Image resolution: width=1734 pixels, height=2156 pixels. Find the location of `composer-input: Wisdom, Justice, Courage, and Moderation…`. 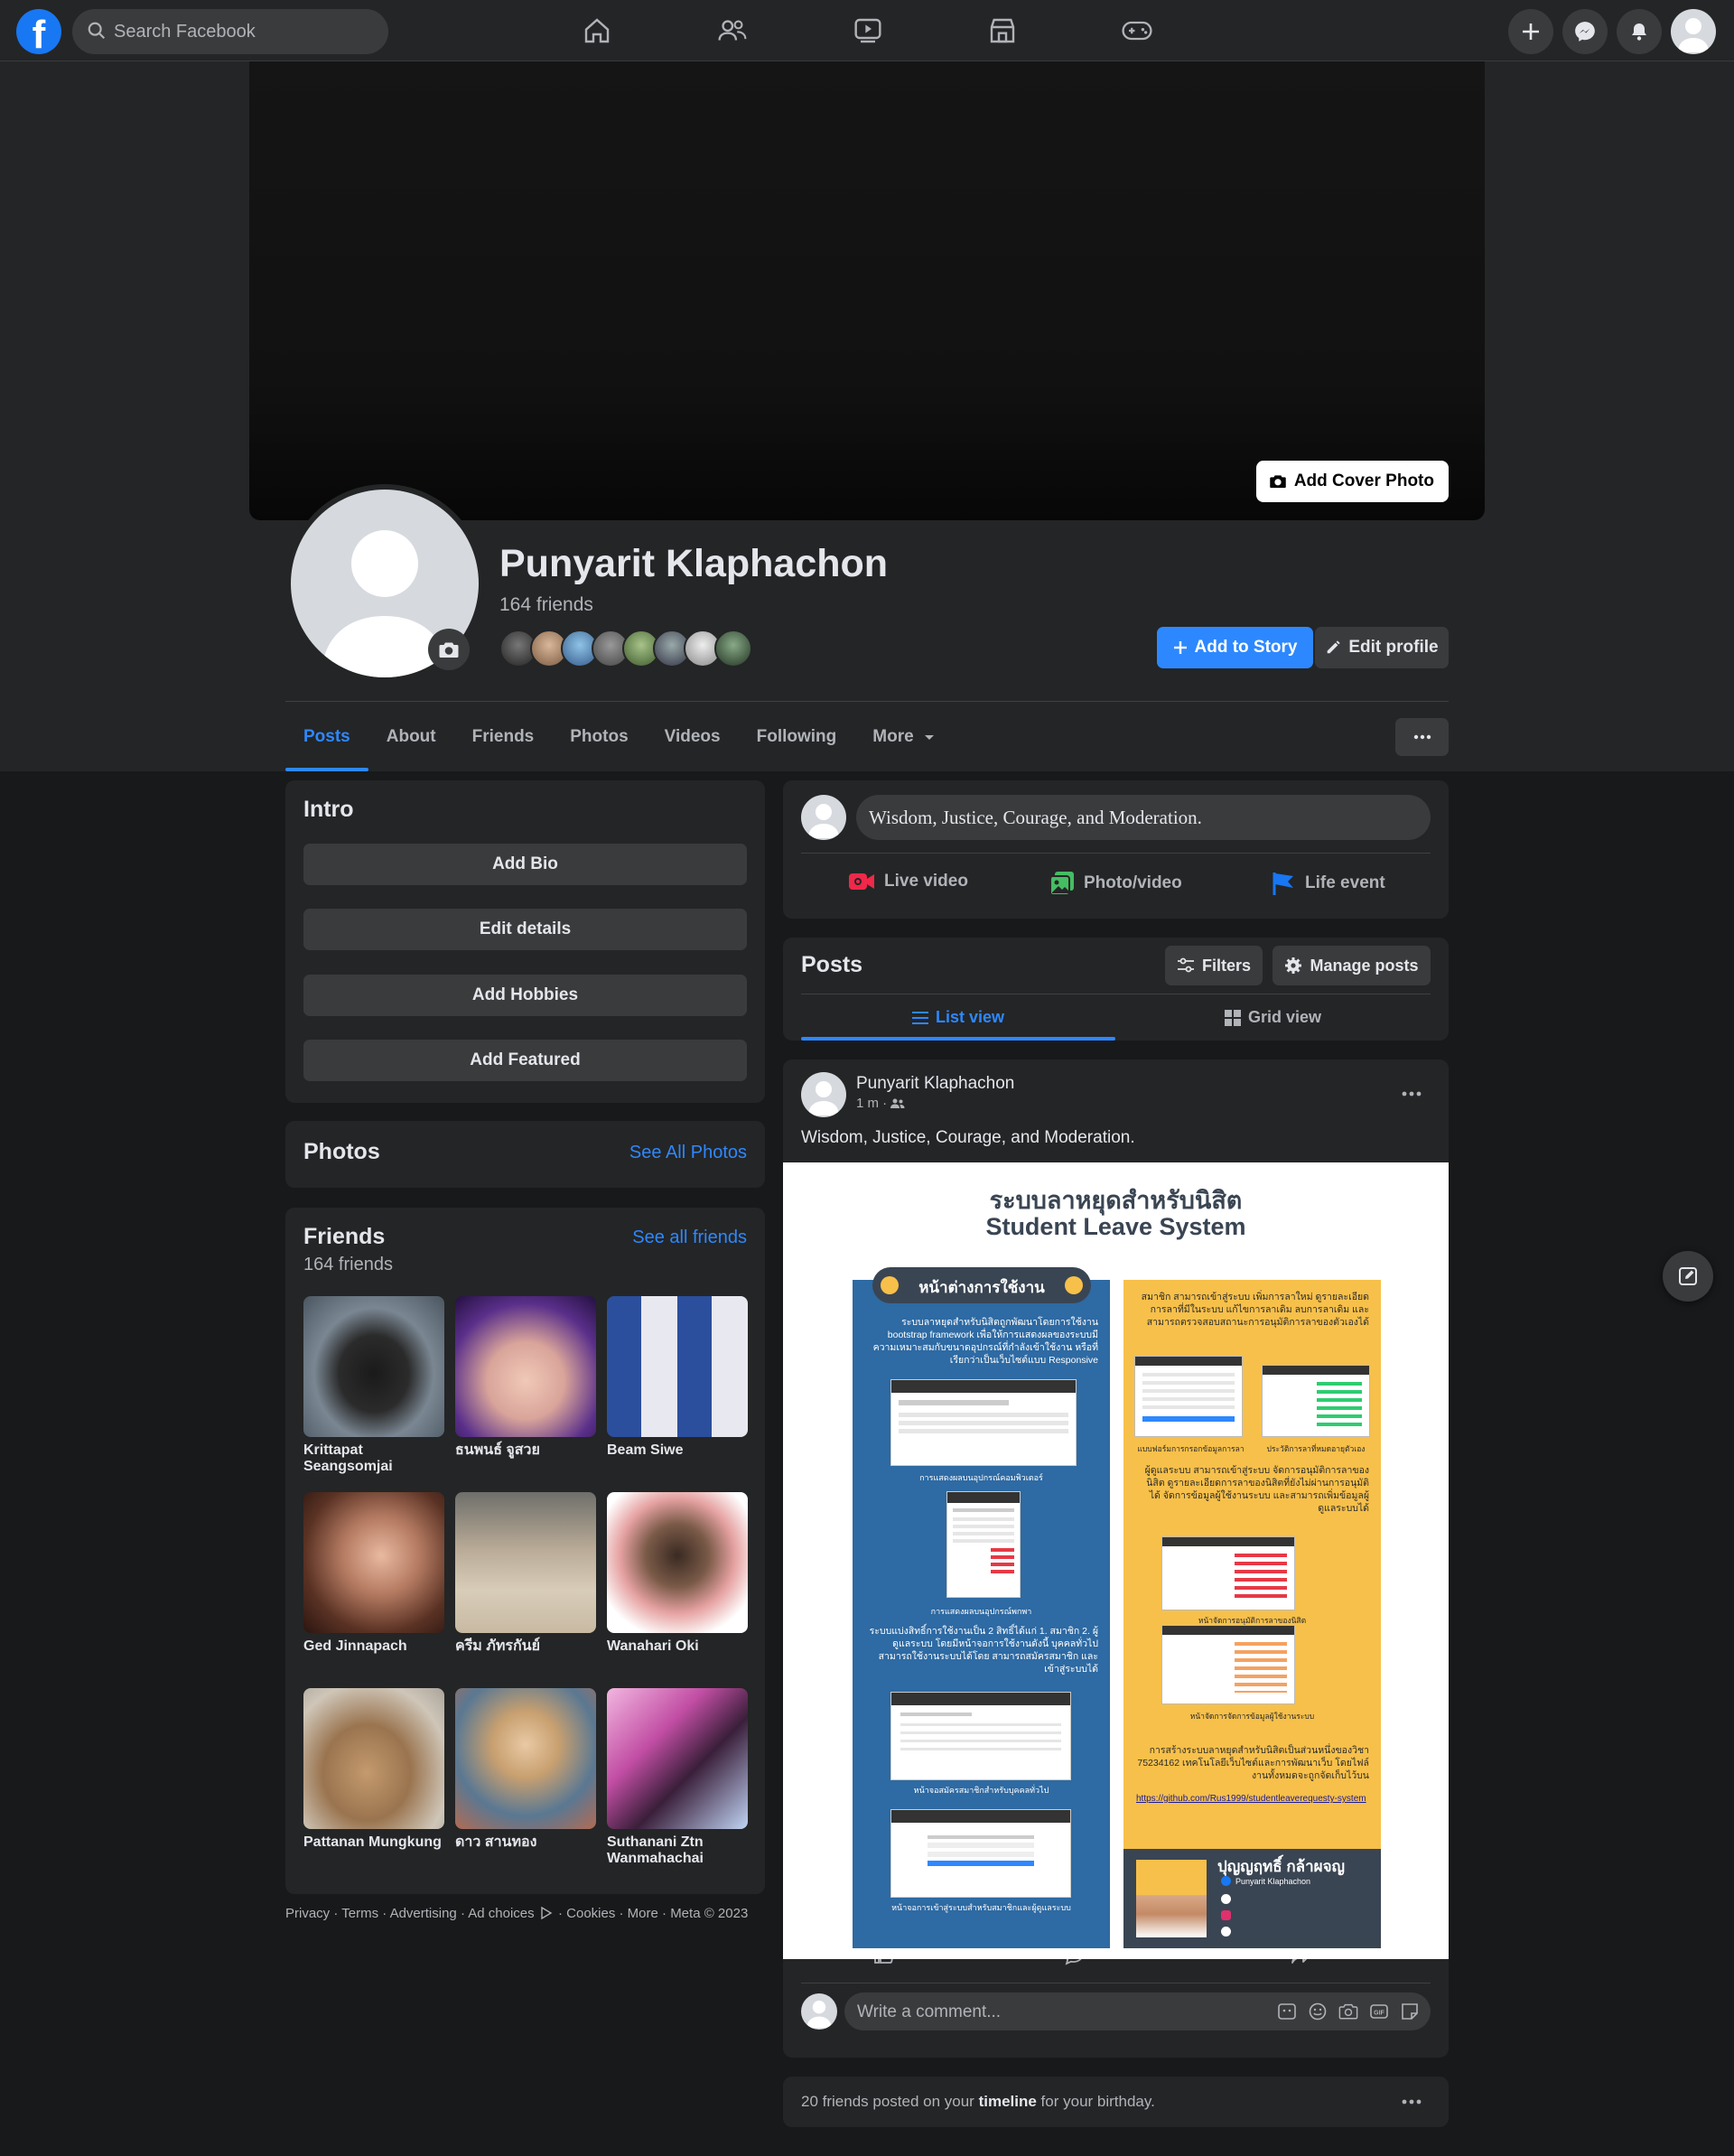

composer-input: Wisdom, Justice, Courage, and Moderation… is located at coordinates (1143, 817).